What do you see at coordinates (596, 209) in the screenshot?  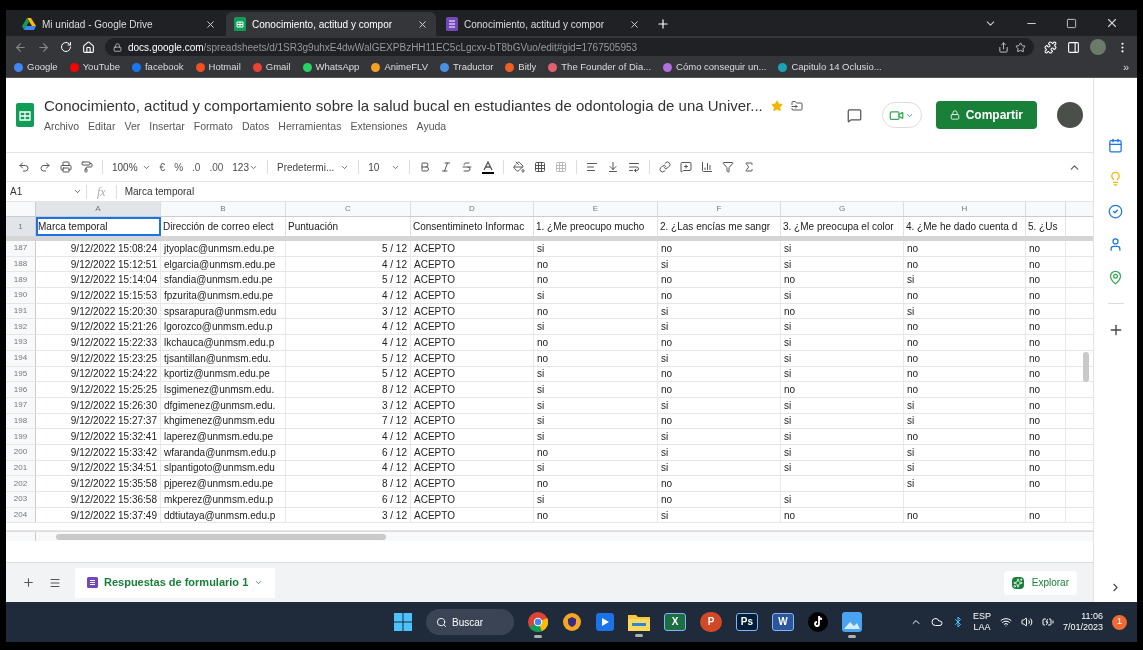 I see `column-header: E` at bounding box center [596, 209].